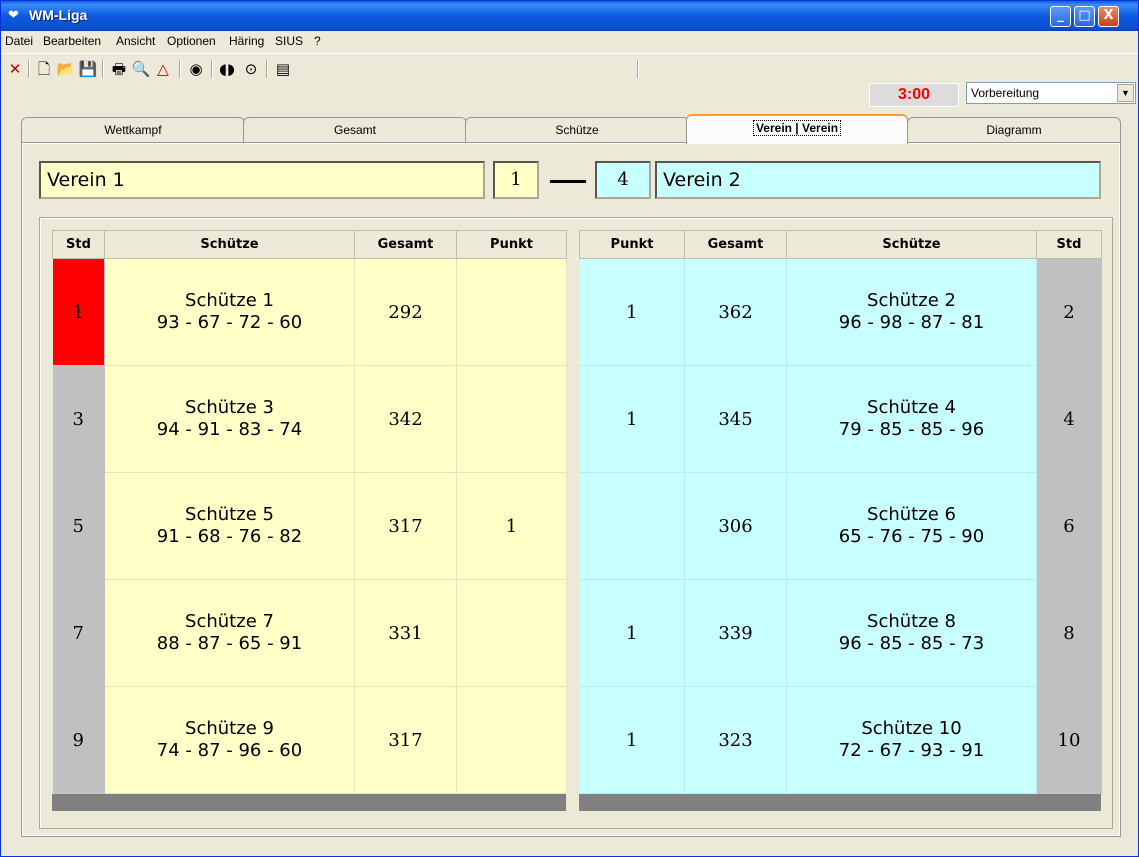 The height and width of the screenshot is (857, 1139). Describe the element at coordinates (911, 322) in the screenshot. I see `shooter-series: 96 - 98 - 87 - 81` at that location.